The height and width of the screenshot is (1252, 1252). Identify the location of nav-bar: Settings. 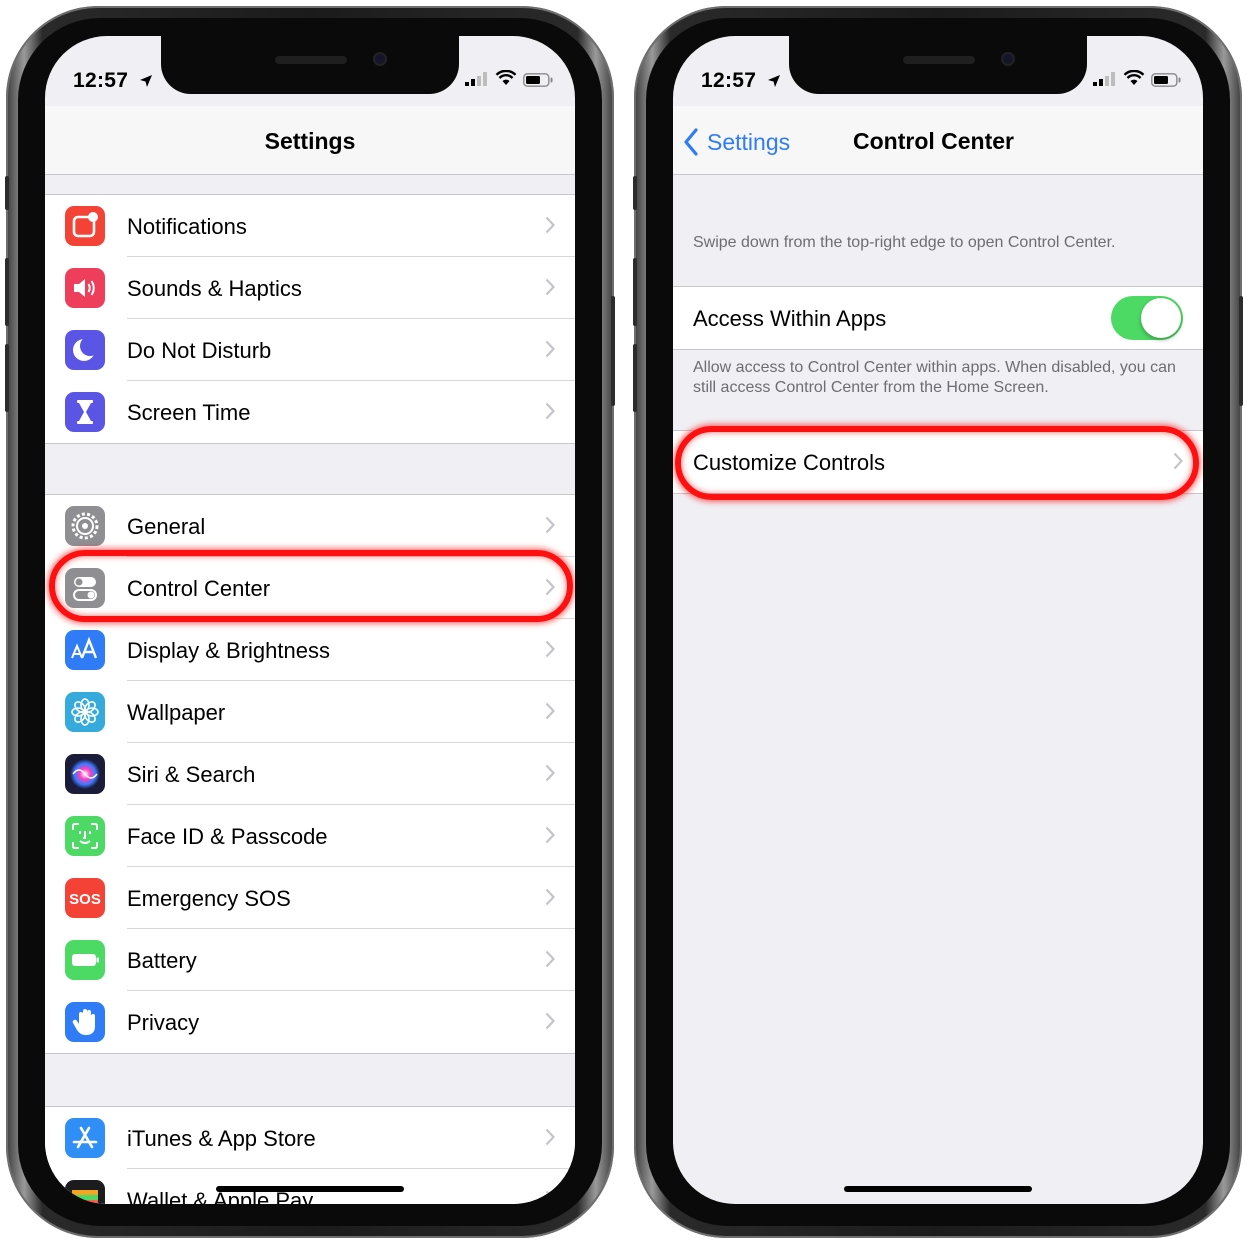
(310, 140).